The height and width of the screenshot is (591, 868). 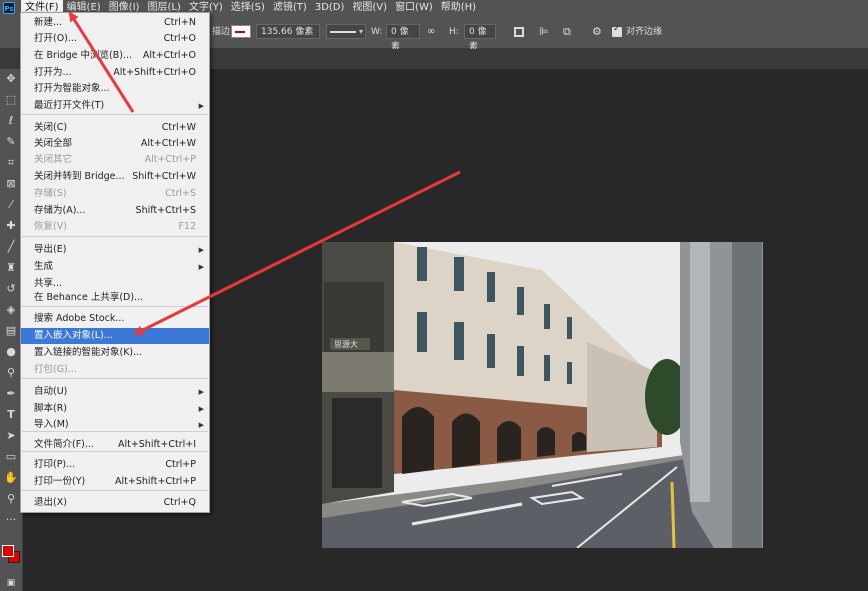 What do you see at coordinates (290, 8) in the screenshot?
I see `menu-filter: 滤镜(T)` at bounding box center [290, 8].